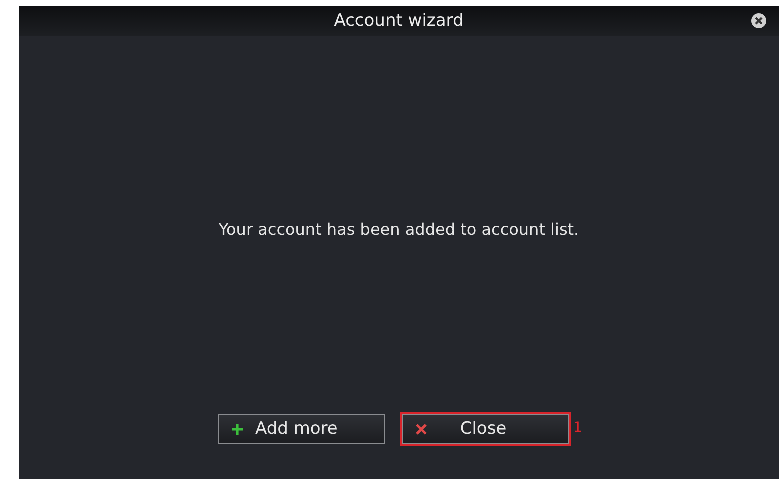 This screenshot has height=479, width=783. I want to click on message-text: Your account has been added to account list., so click(399, 229).